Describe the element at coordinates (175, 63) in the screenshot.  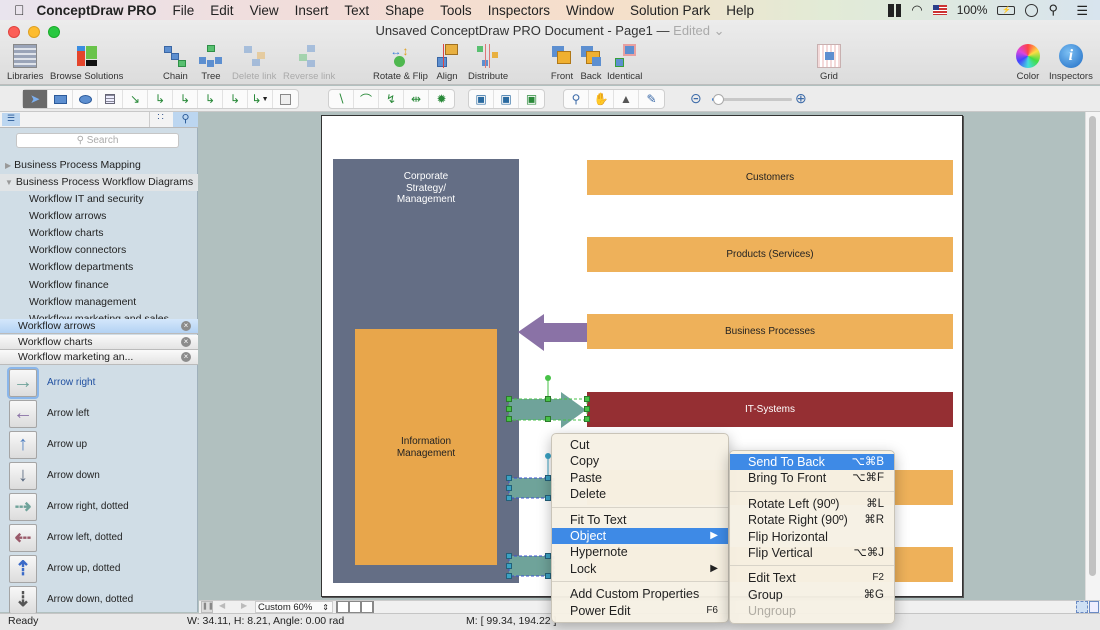
I see `chain-button: Chain` at that location.